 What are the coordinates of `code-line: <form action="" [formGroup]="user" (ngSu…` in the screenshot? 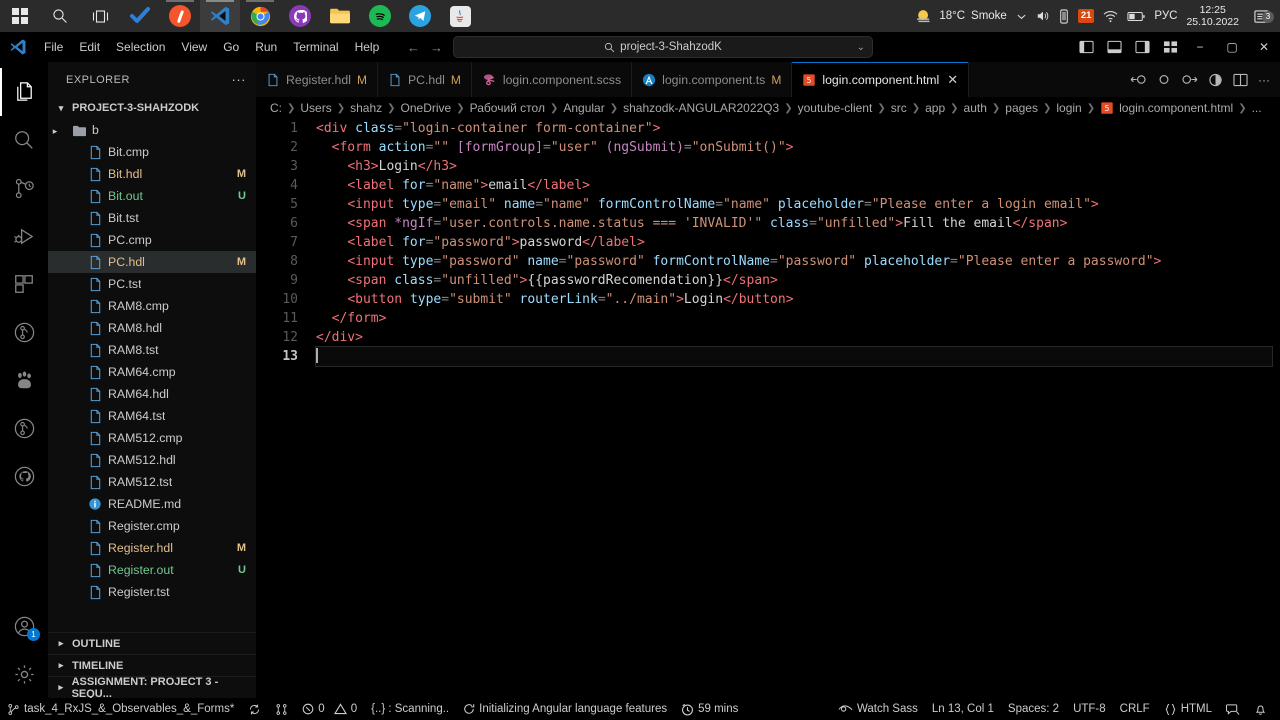 It's located at (798, 147).